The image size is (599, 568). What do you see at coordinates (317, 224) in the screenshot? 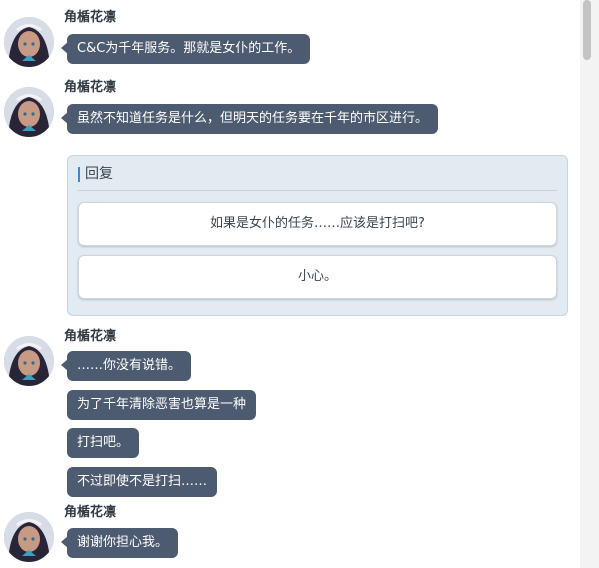
I see `reply-option-button: 如果是女仆的任务……应该是打扫吧?` at bounding box center [317, 224].